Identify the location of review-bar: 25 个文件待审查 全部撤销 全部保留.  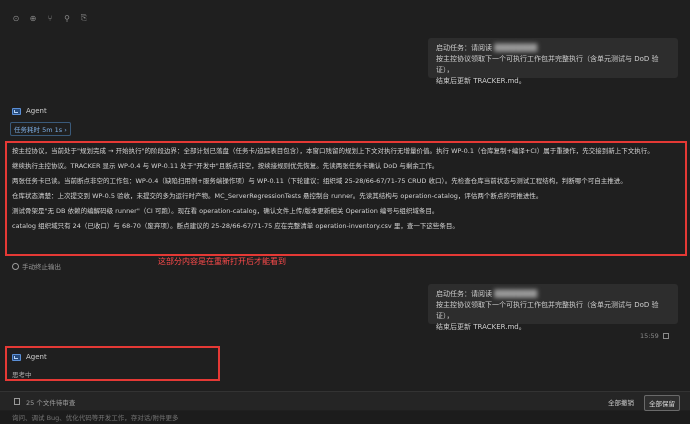
(345, 401).